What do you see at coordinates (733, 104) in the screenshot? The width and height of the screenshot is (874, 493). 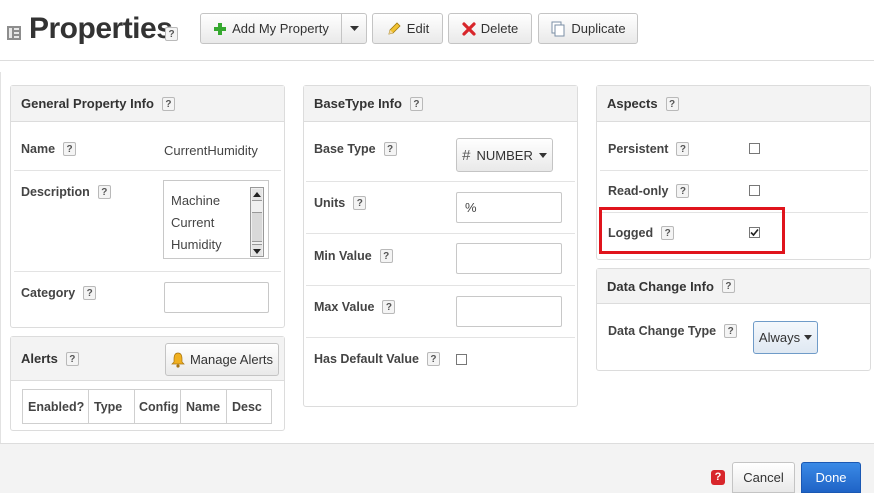 I see `aspects-panel-header: Aspects ?` at bounding box center [733, 104].